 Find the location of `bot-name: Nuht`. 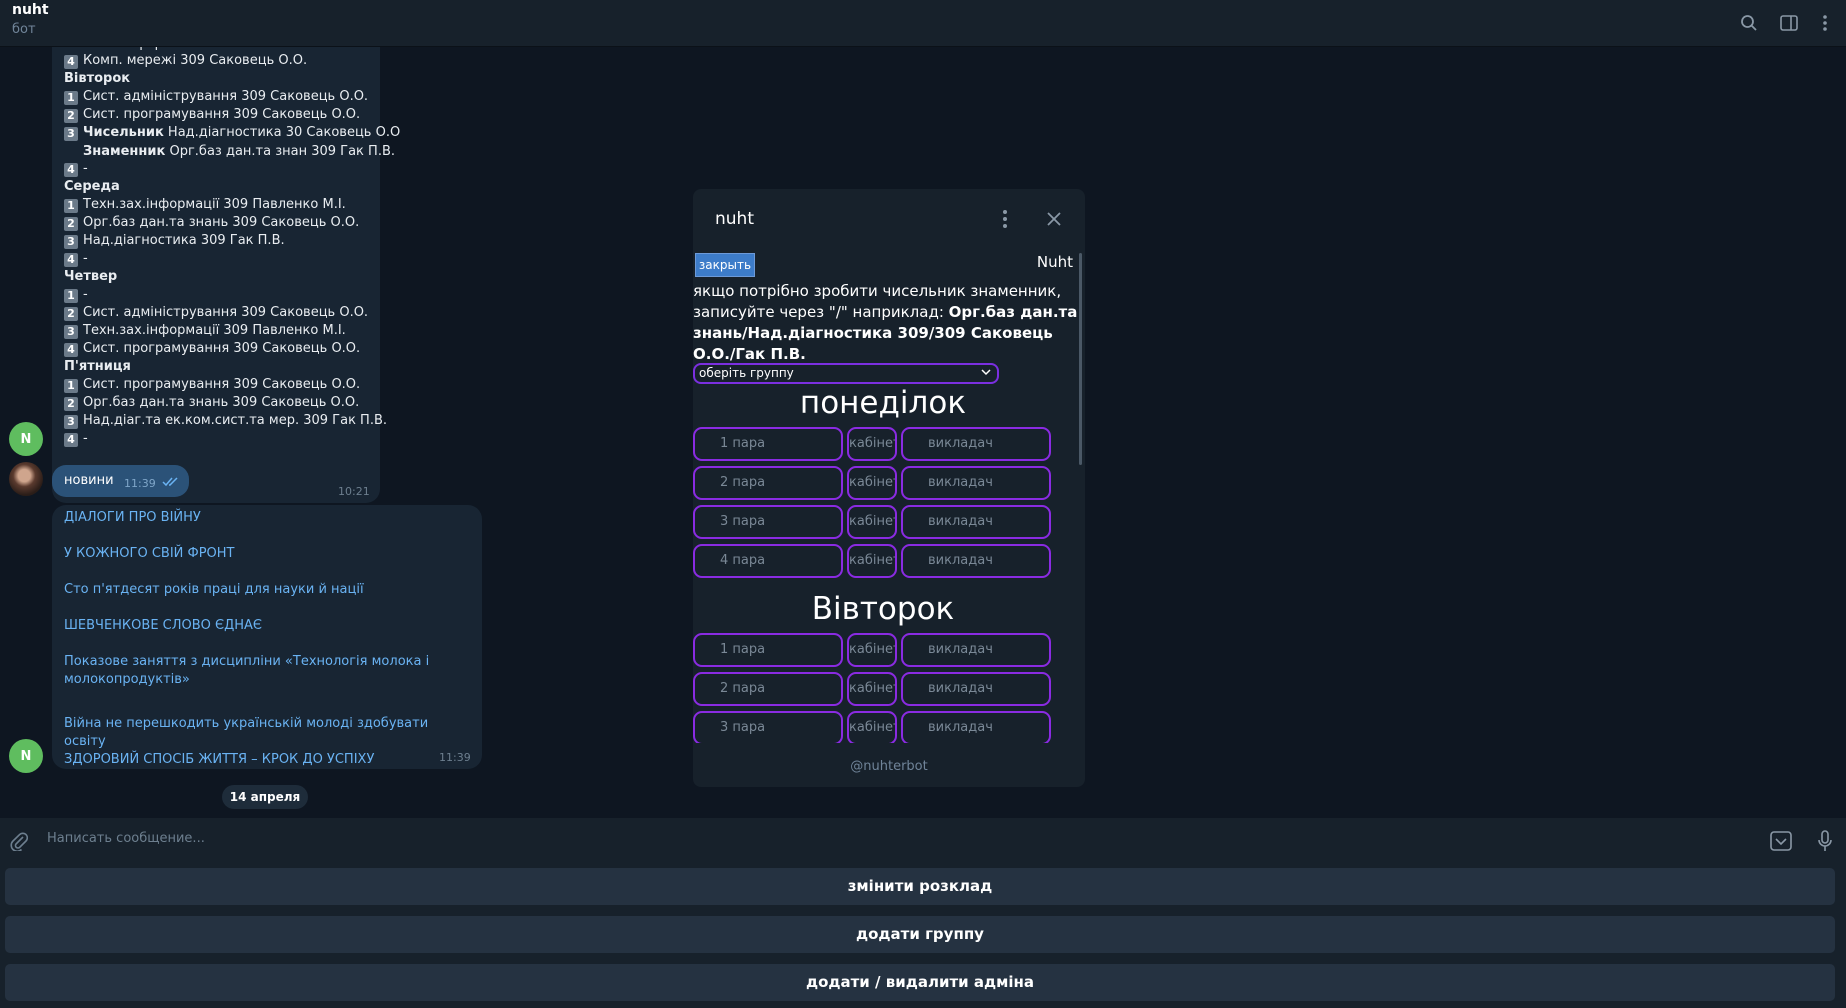

bot-name: Nuht is located at coordinates (1054, 262).